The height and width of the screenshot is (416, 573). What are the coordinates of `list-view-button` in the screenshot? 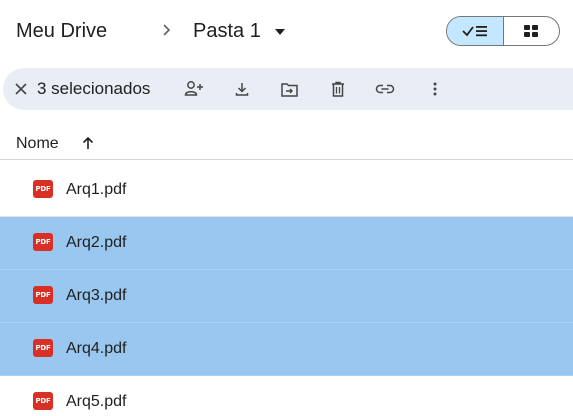 It's located at (475, 31).